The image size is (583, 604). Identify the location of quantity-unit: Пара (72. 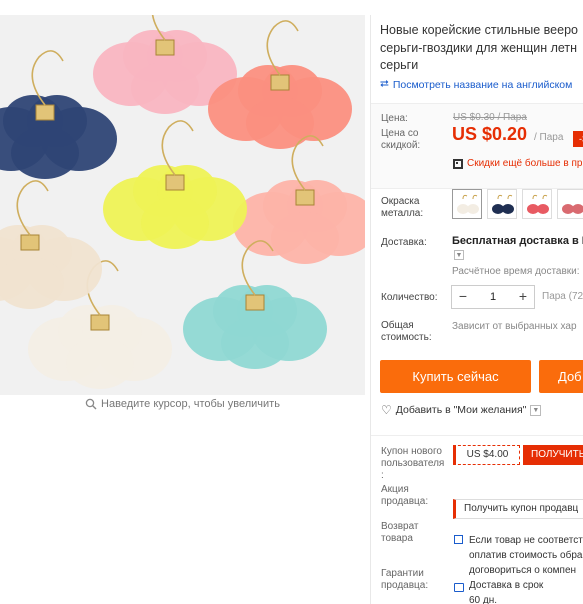
(562, 296).